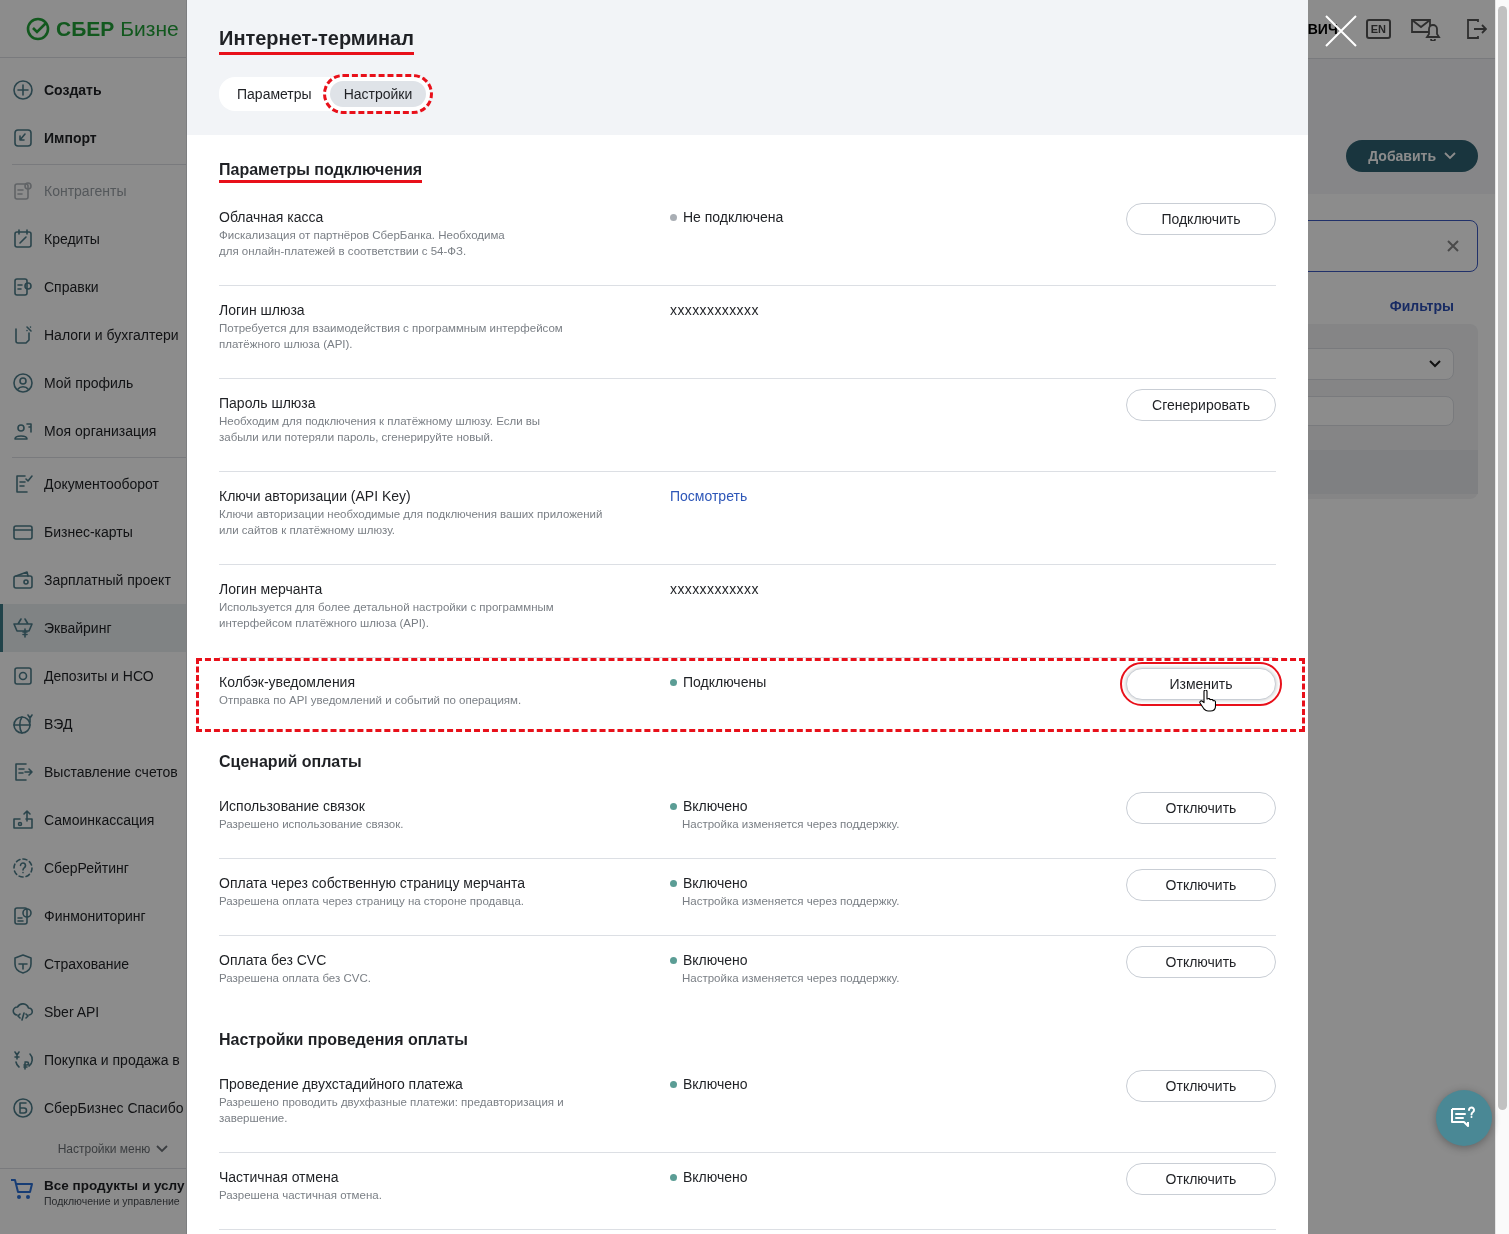 The height and width of the screenshot is (1234, 1509). Describe the element at coordinates (111, 335) in the screenshot. I see `sidebar-label: Налоги и бухгалтери` at that location.